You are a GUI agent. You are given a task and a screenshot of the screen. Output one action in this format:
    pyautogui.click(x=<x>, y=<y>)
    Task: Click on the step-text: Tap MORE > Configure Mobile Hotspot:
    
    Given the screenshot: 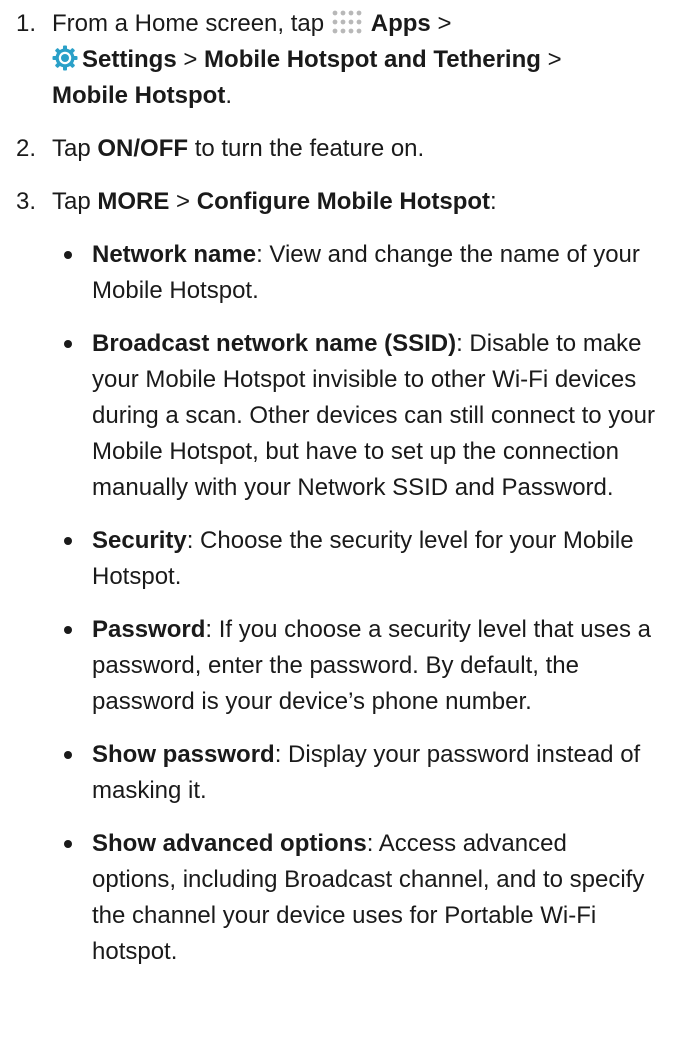 What is the action you would take?
    pyautogui.click(x=274, y=201)
    